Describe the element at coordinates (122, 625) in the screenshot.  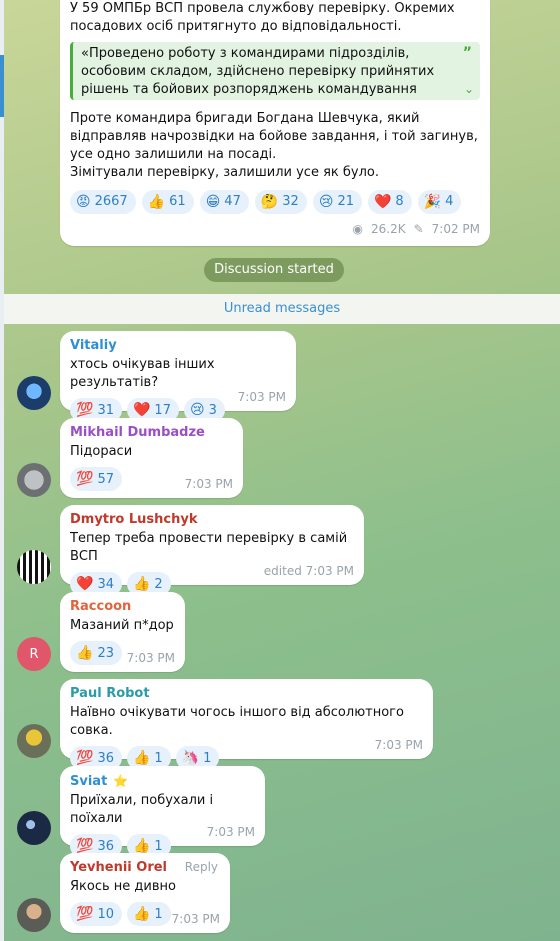
I see `comment-text: Мазаний п*дор` at that location.